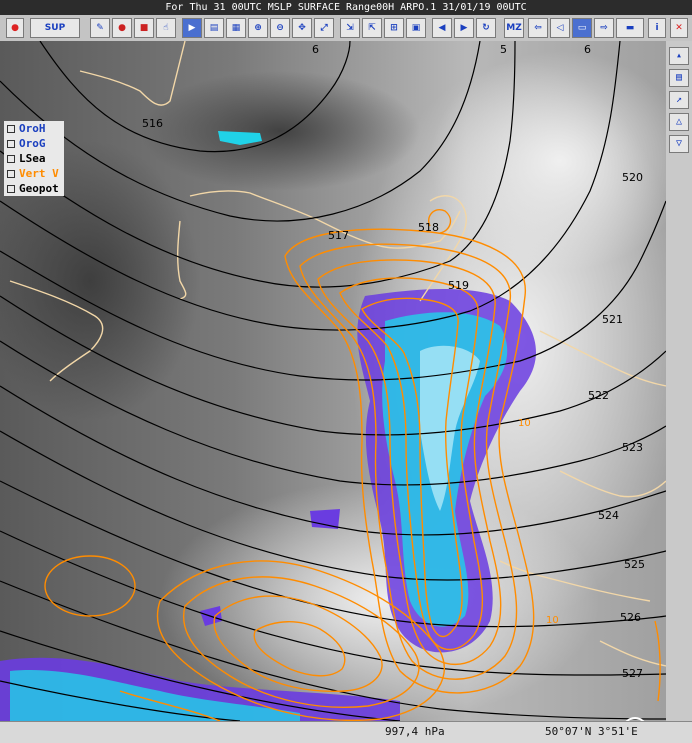 Image resolution: width=692 pixels, height=743 pixels. I want to click on contour-label: 522, so click(598, 395).